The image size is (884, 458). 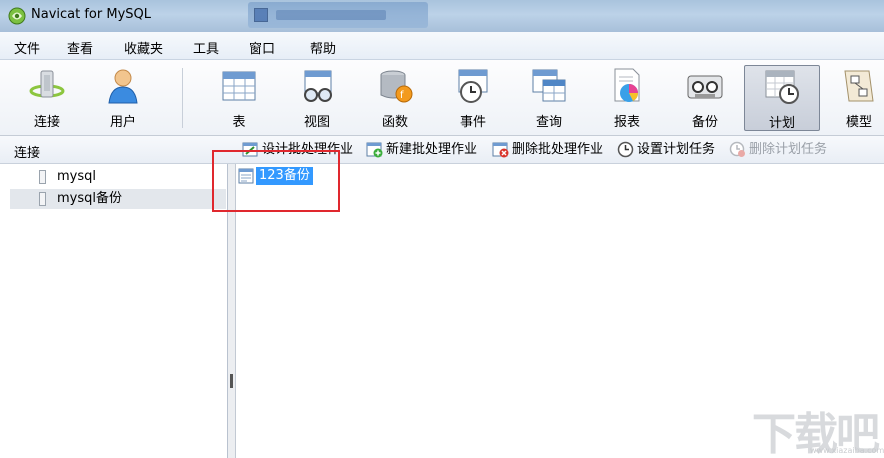 What do you see at coordinates (27, 47) in the screenshot?
I see `menu-file: 文件` at bounding box center [27, 47].